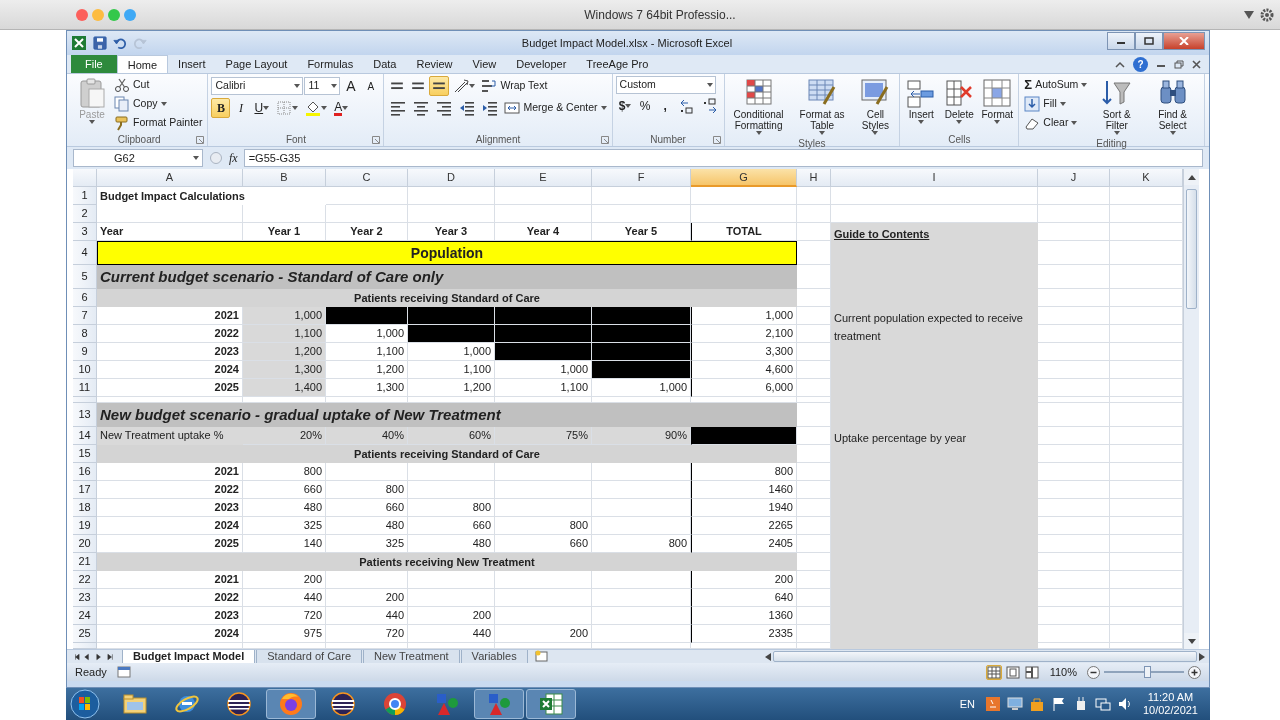  I want to click on row-number: 15, so click(85, 454).